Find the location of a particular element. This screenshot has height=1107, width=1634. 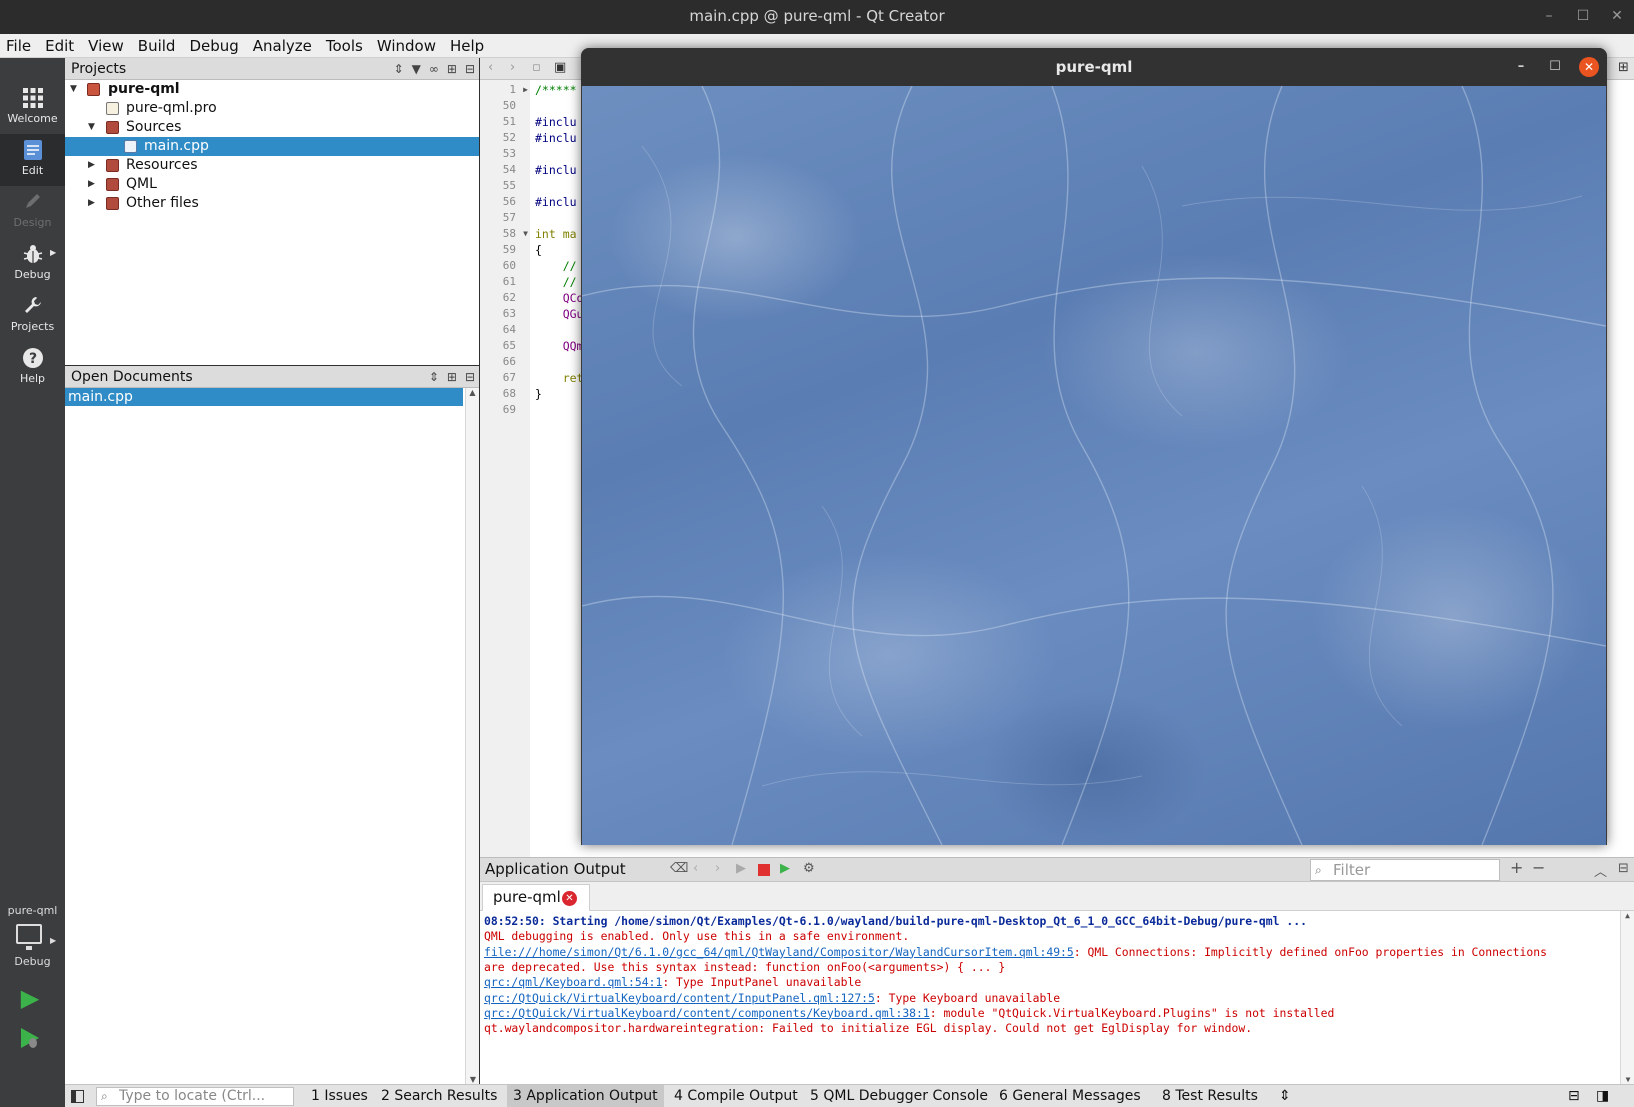

close-tab-icon: ✕ is located at coordinates (569, 898).